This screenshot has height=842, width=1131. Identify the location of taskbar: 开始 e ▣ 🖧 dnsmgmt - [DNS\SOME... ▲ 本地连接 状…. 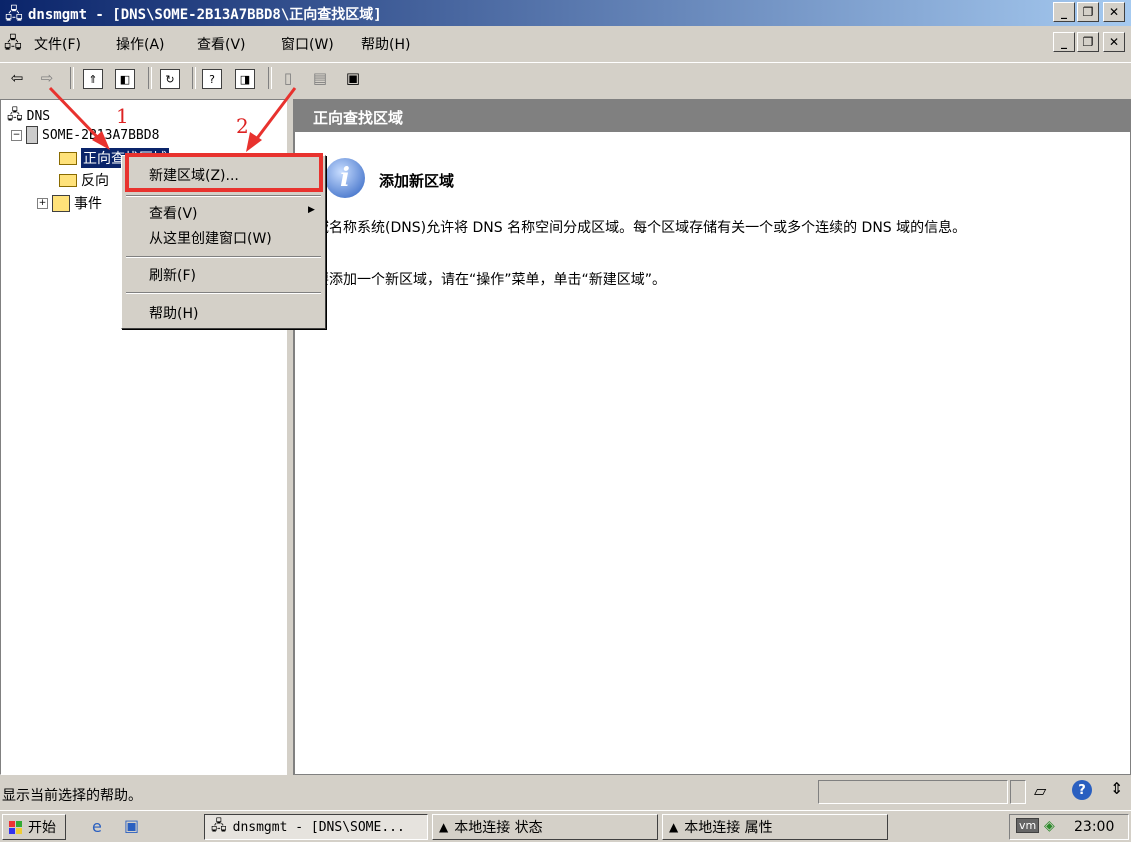
(565, 826).